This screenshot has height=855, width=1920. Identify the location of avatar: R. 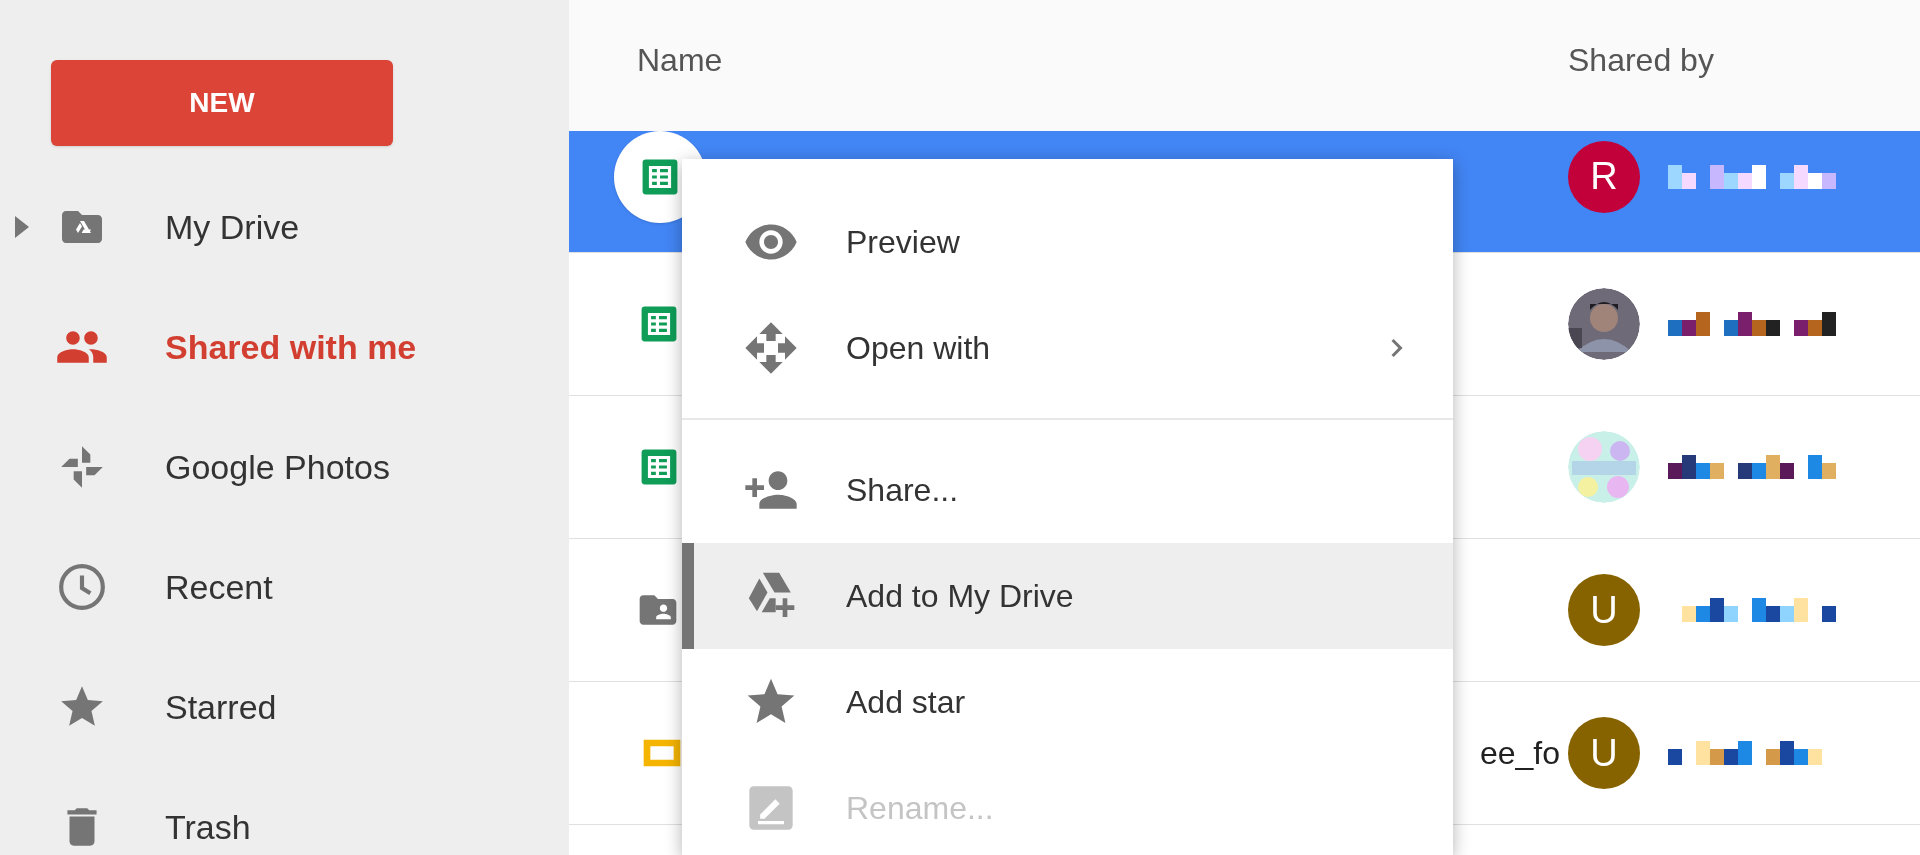
(1604, 176).